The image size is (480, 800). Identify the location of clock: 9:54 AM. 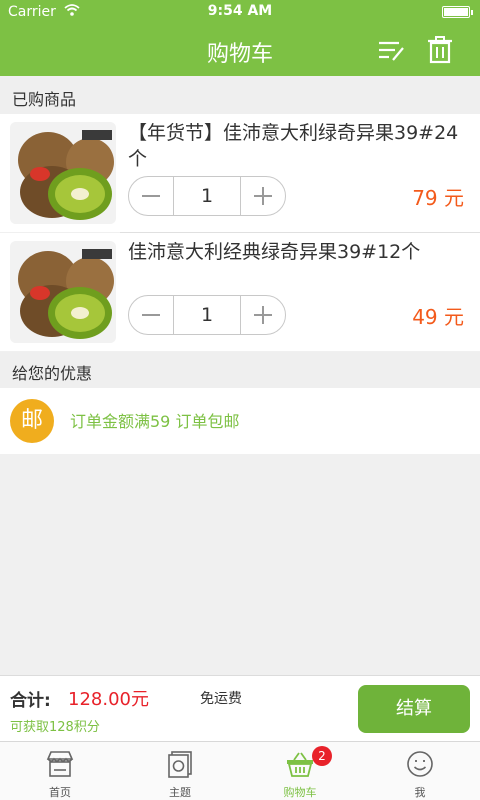
(240, 11).